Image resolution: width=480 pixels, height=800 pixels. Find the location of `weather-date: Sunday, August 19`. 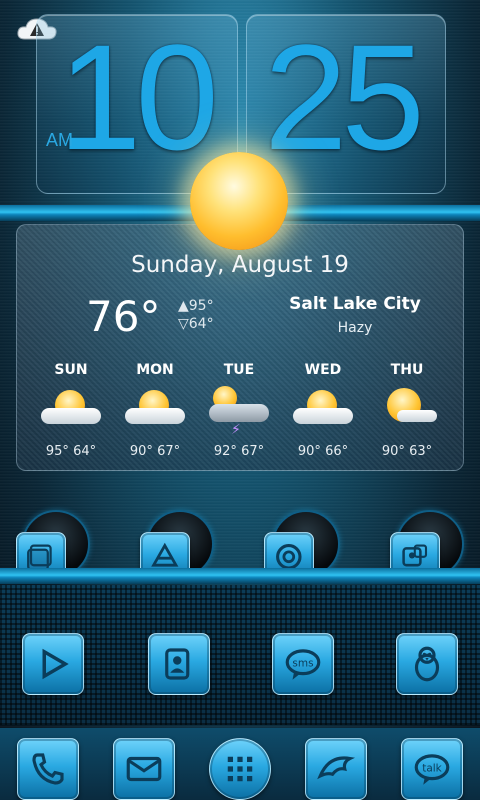

weather-date: Sunday, August 19 is located at coordinates (240, 265).